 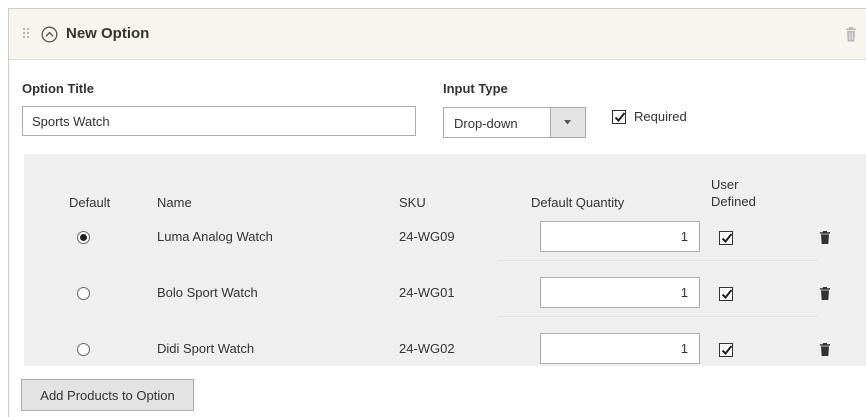 I want to click on product-name: Luma Analog Watch, so click(x=215, y=236).